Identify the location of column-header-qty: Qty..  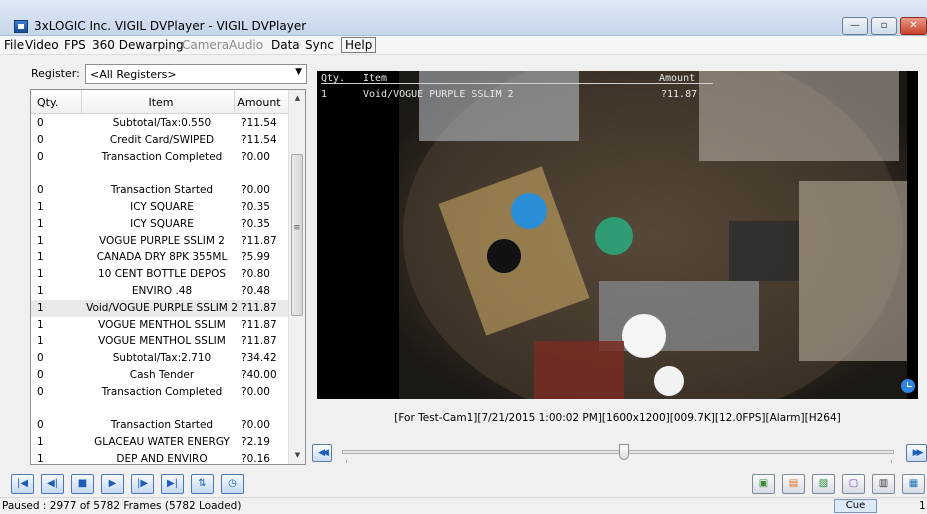
(47, 102).